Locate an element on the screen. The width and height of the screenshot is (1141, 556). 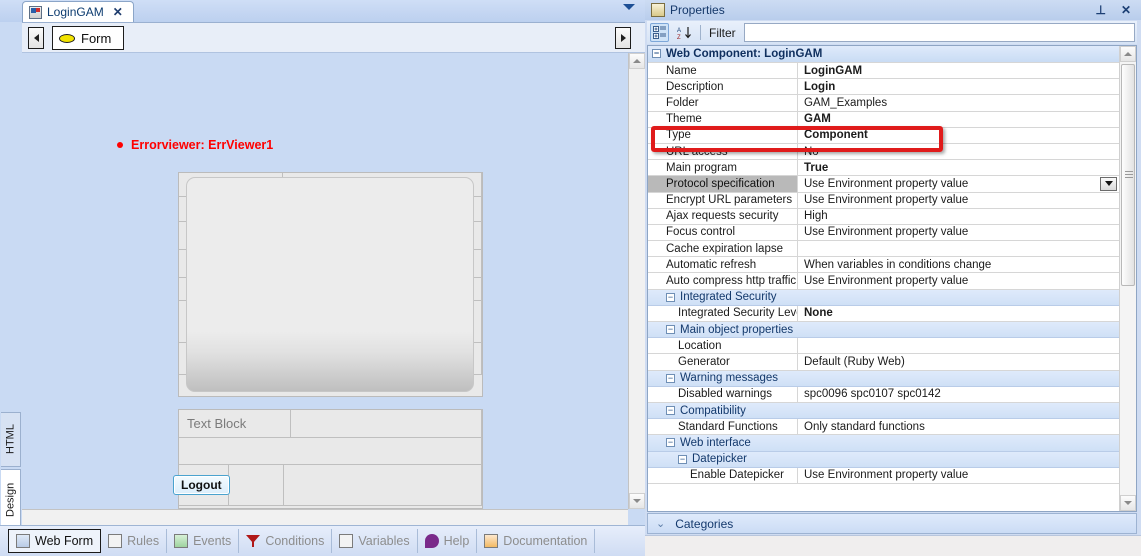
table-row: Generator Default (Ruby Web) is located at coordinates (883, 362).